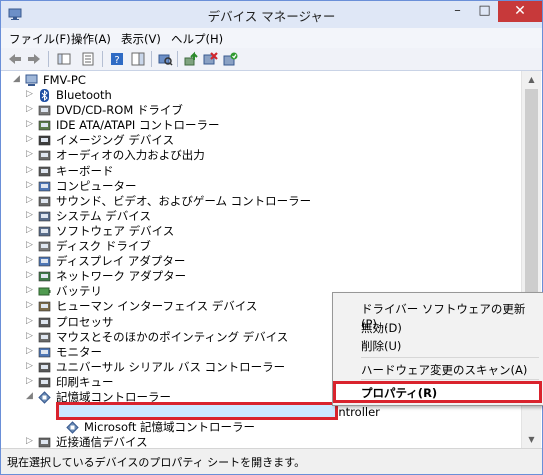 The height and width of the screenshot is (475, 543). What do you see at coordinates (91, 39) in the screenshot?
I see `menu-action: 操作(A)` at bounding box center [91, 39].